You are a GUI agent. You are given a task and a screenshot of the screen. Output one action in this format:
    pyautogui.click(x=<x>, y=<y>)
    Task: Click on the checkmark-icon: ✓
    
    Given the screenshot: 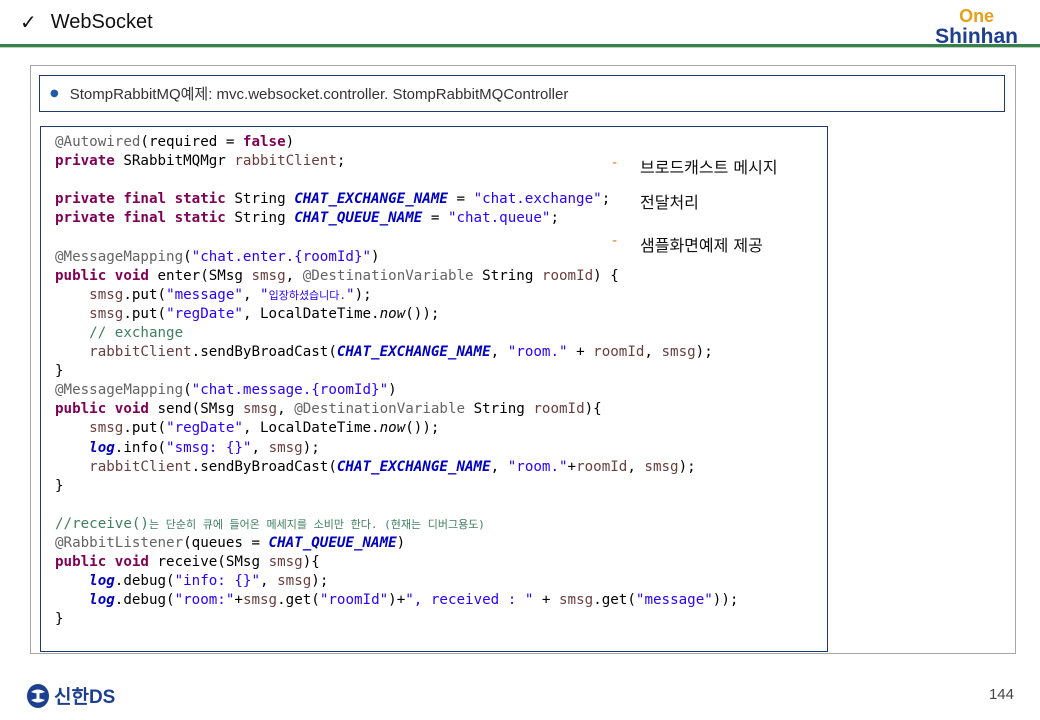 What is the action you would take?
    pyautogui.click(x=28, y=22)
    